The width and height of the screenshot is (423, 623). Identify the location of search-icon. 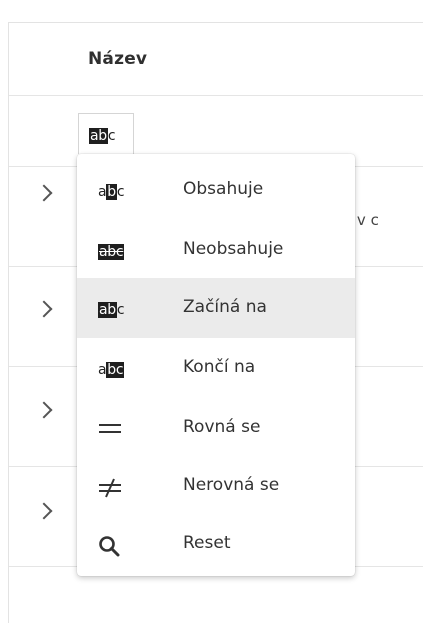
(118, 546).